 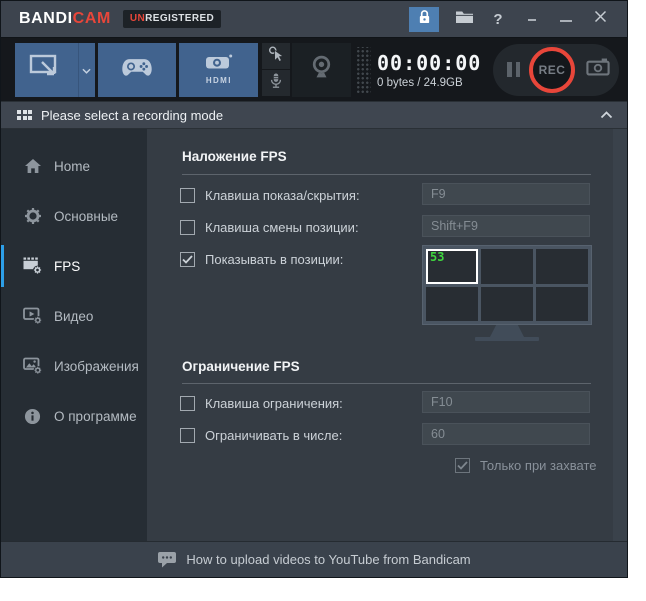 What do you see at coordinates (538, 465) in the screenshot?
I see `setting-label: Только при захвате` at bounding box center [538, 465].